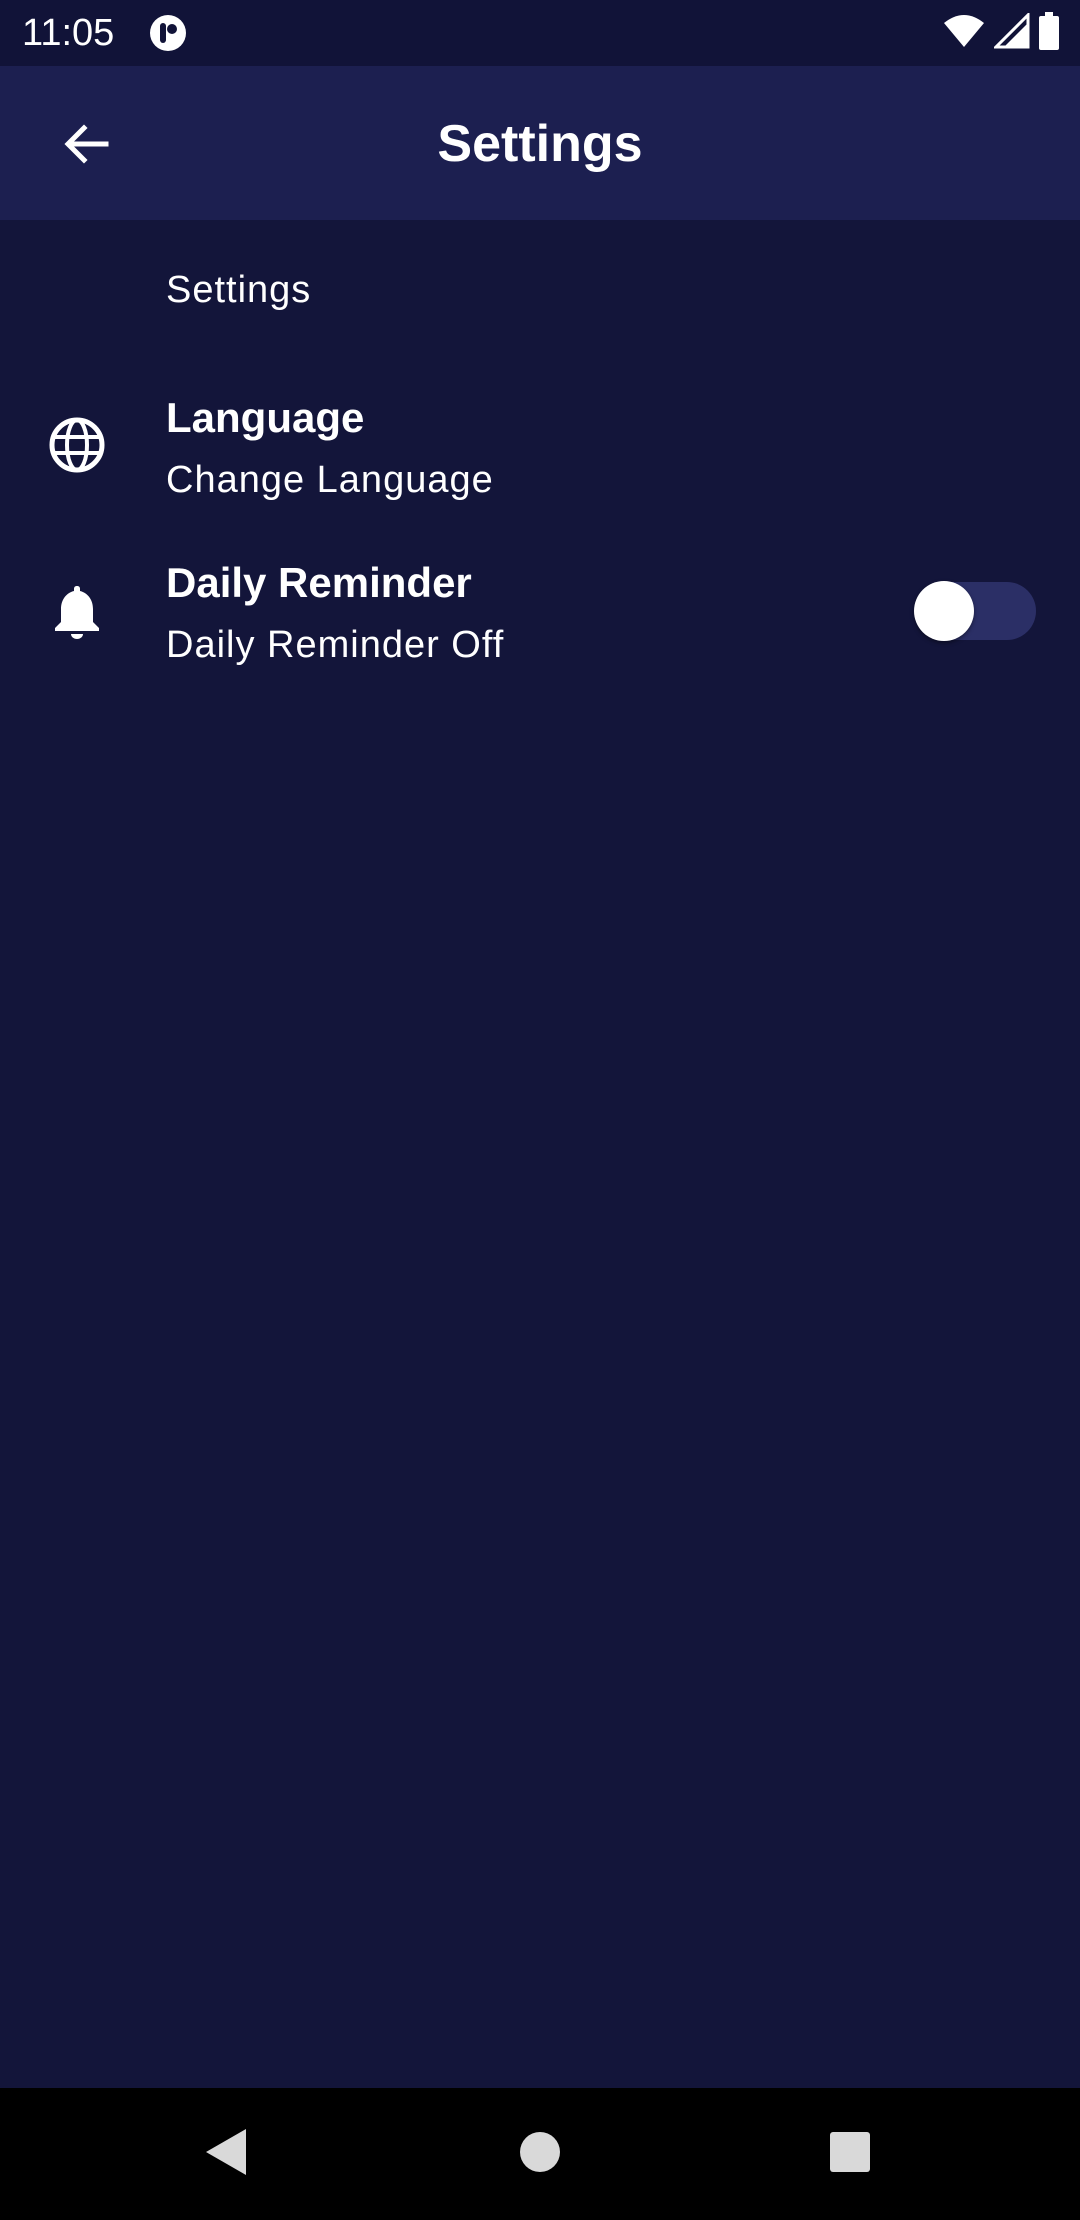 The width and height of the screenshot is (1080, 2220). What do you see at coordinates (1049, 33) in the screenshot?
I see `battery-icon` at bounding box center [1049, 33].